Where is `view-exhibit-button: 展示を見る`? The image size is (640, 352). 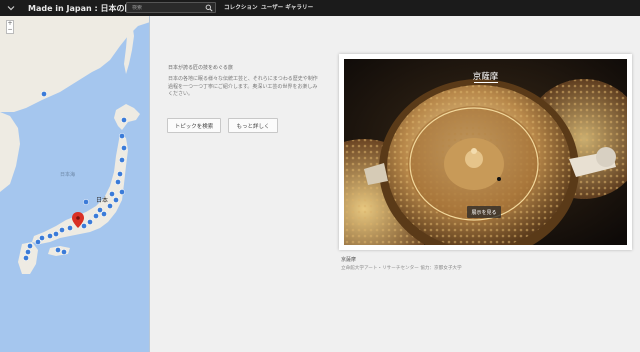
view-exhibit-button: 展示を見る is located at coordinates (484, 212).